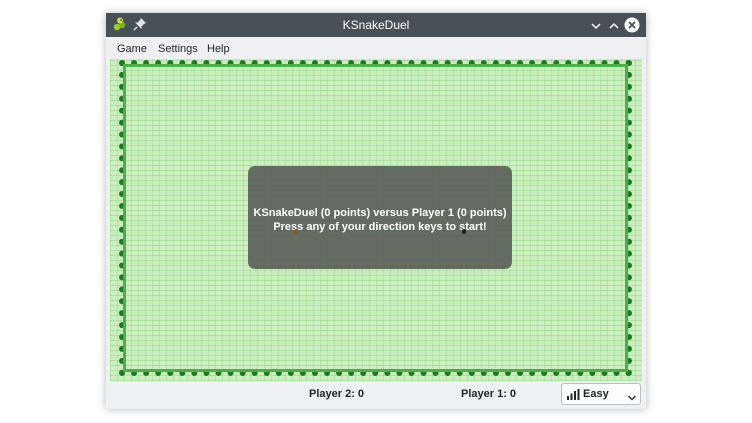  Describe the element at coordinates (218, 49) in the screenshot. I see `menu-help: Help` at that location.